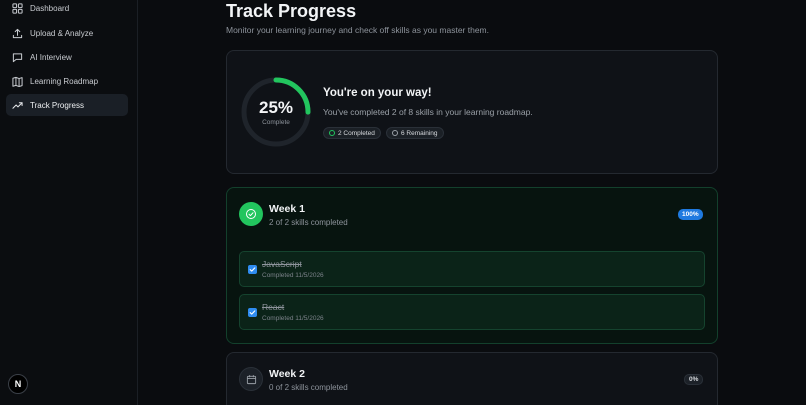 The width and height of the screenshot is (806, 405). What do you see at coordinates (276, 107) in the screenshot?
I see `progress-percent: 25%` at bounding box center [276, 107].